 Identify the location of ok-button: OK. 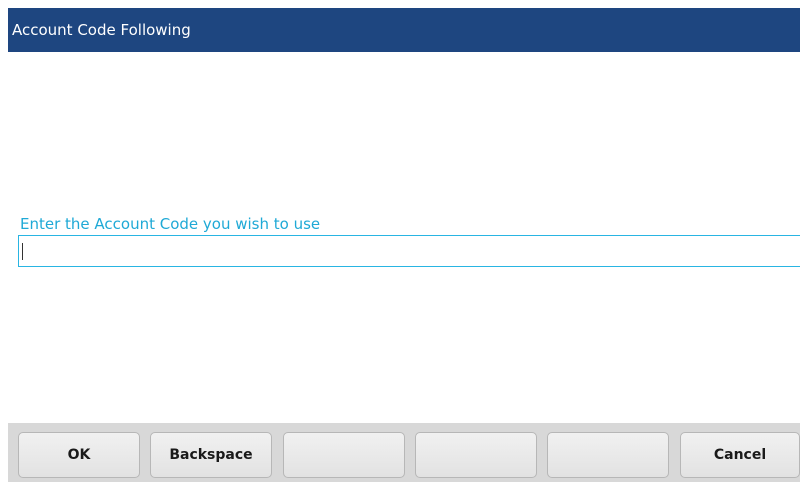
(79, 455).